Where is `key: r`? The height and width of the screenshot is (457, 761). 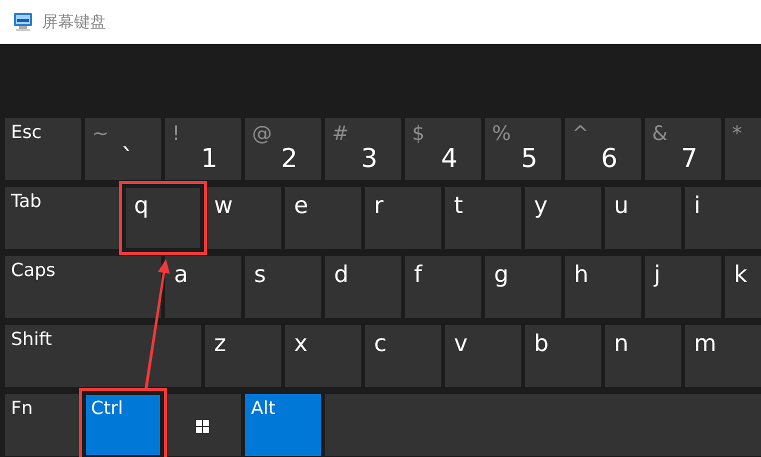
key: r is located at coordinates (403, 218).